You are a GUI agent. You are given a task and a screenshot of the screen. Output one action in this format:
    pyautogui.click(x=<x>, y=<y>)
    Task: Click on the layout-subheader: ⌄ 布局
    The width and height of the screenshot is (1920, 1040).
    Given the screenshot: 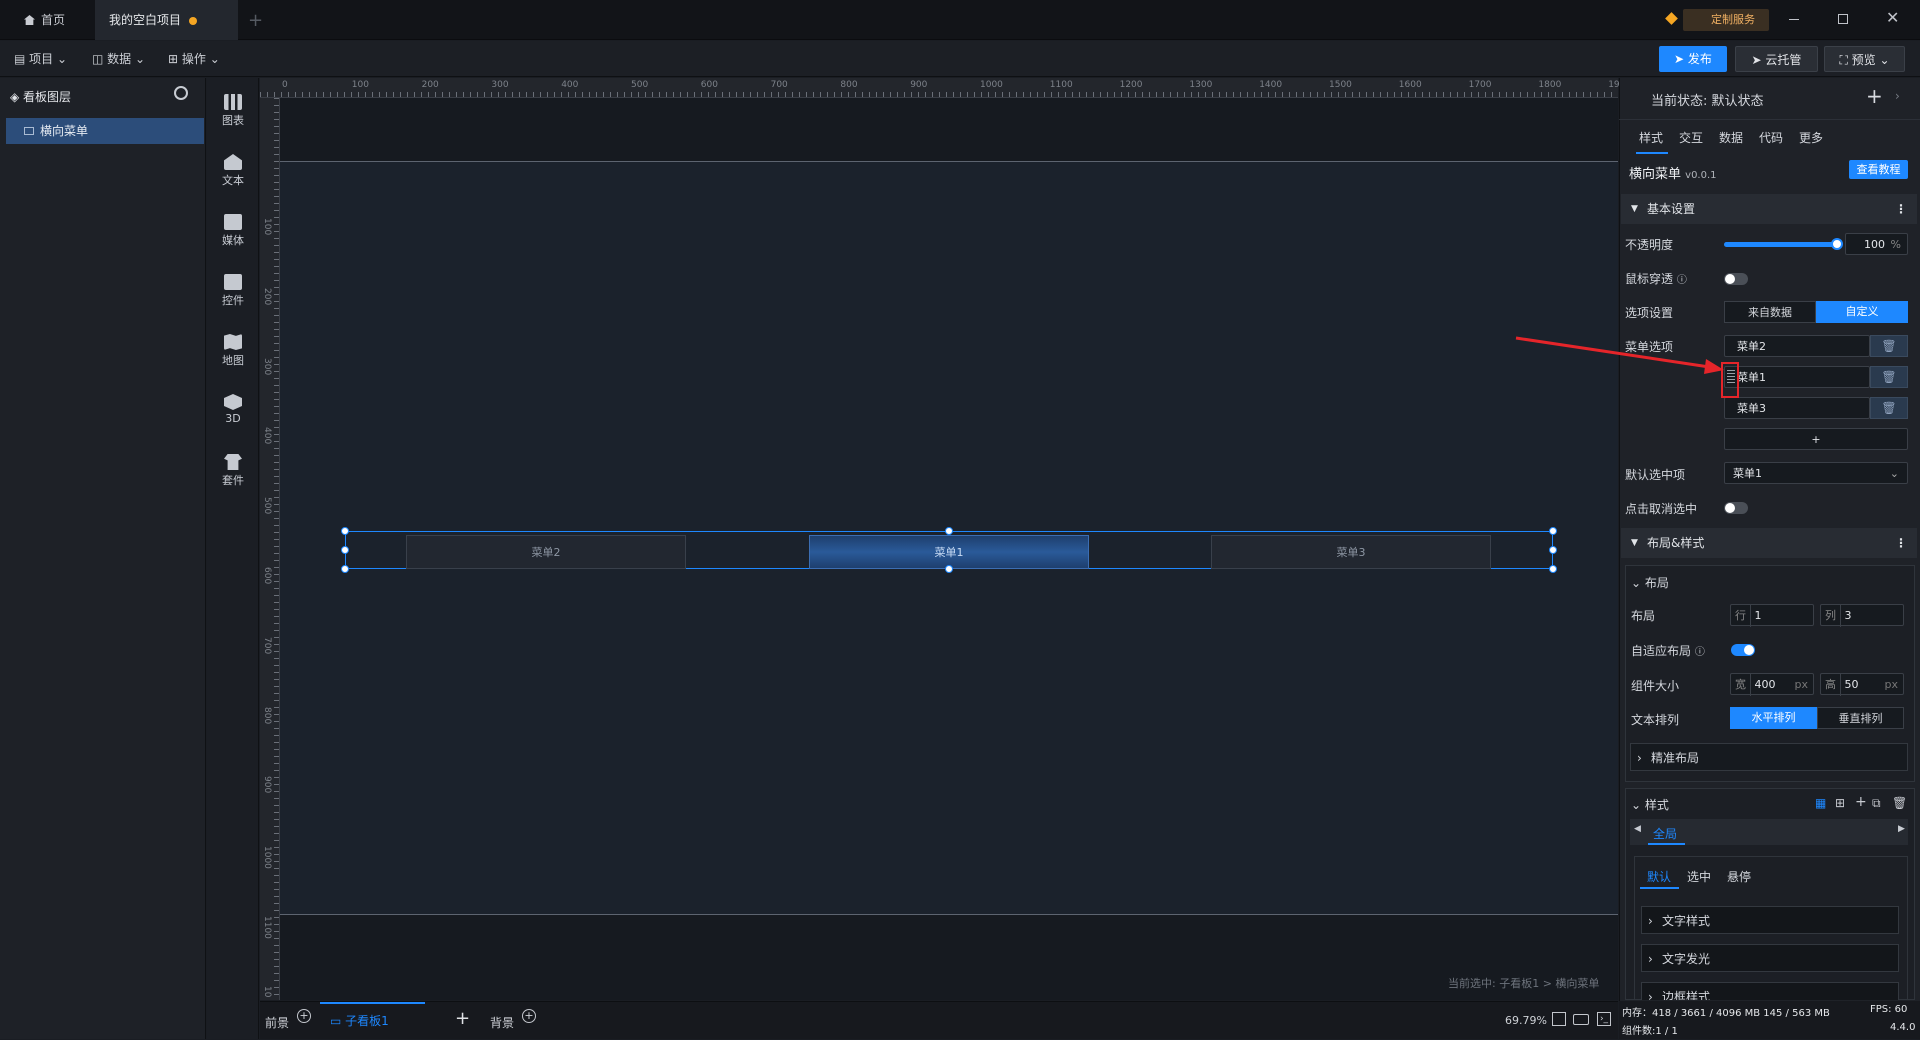 What is the action you would take?
    pyautogui.click(x=1650, y=582)
    